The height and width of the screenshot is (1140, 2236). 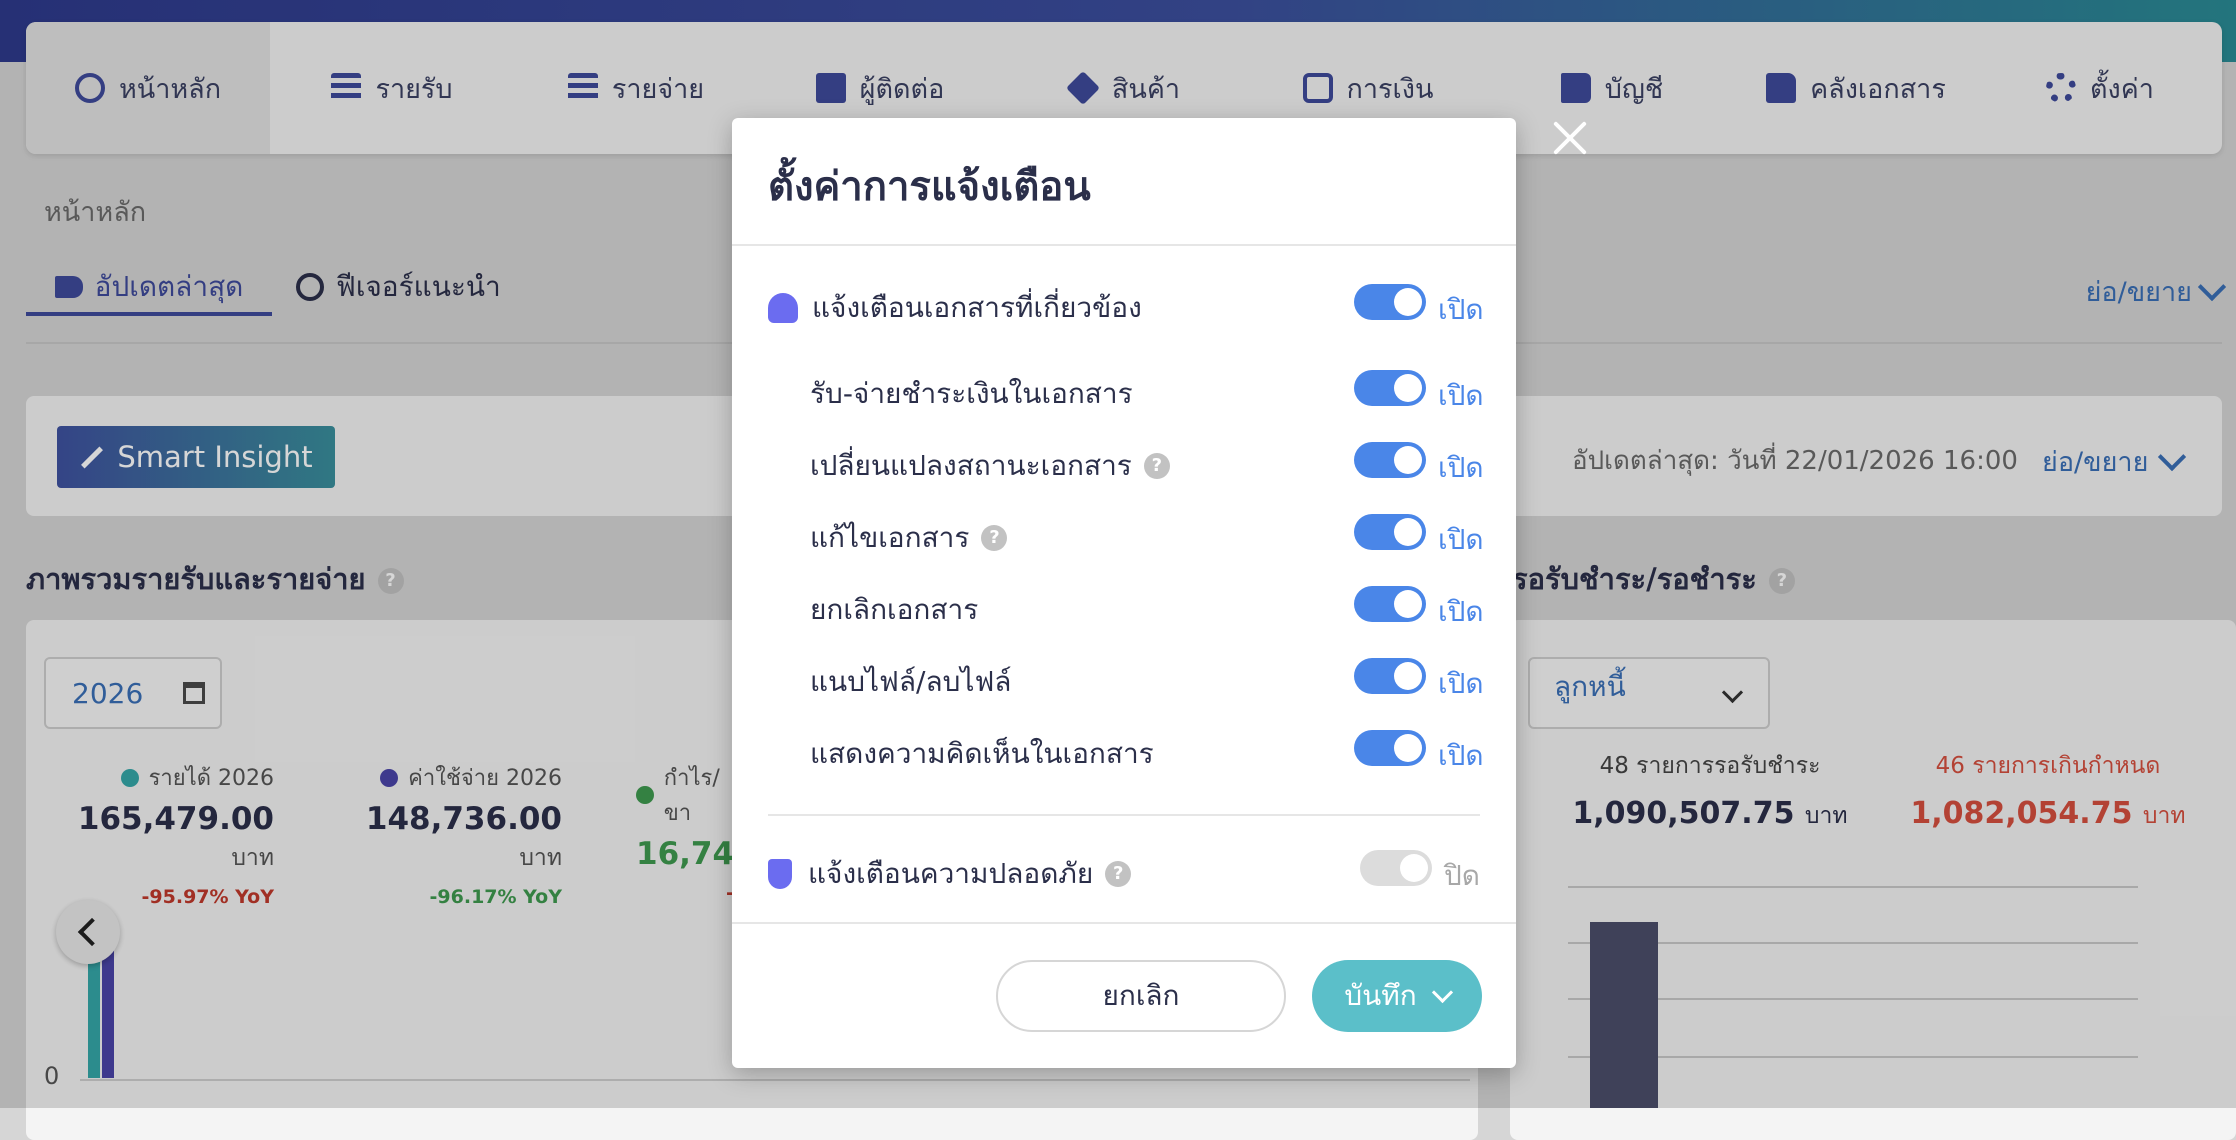 I want to click on chevron-down-icon, so click(x=1442, y=992).